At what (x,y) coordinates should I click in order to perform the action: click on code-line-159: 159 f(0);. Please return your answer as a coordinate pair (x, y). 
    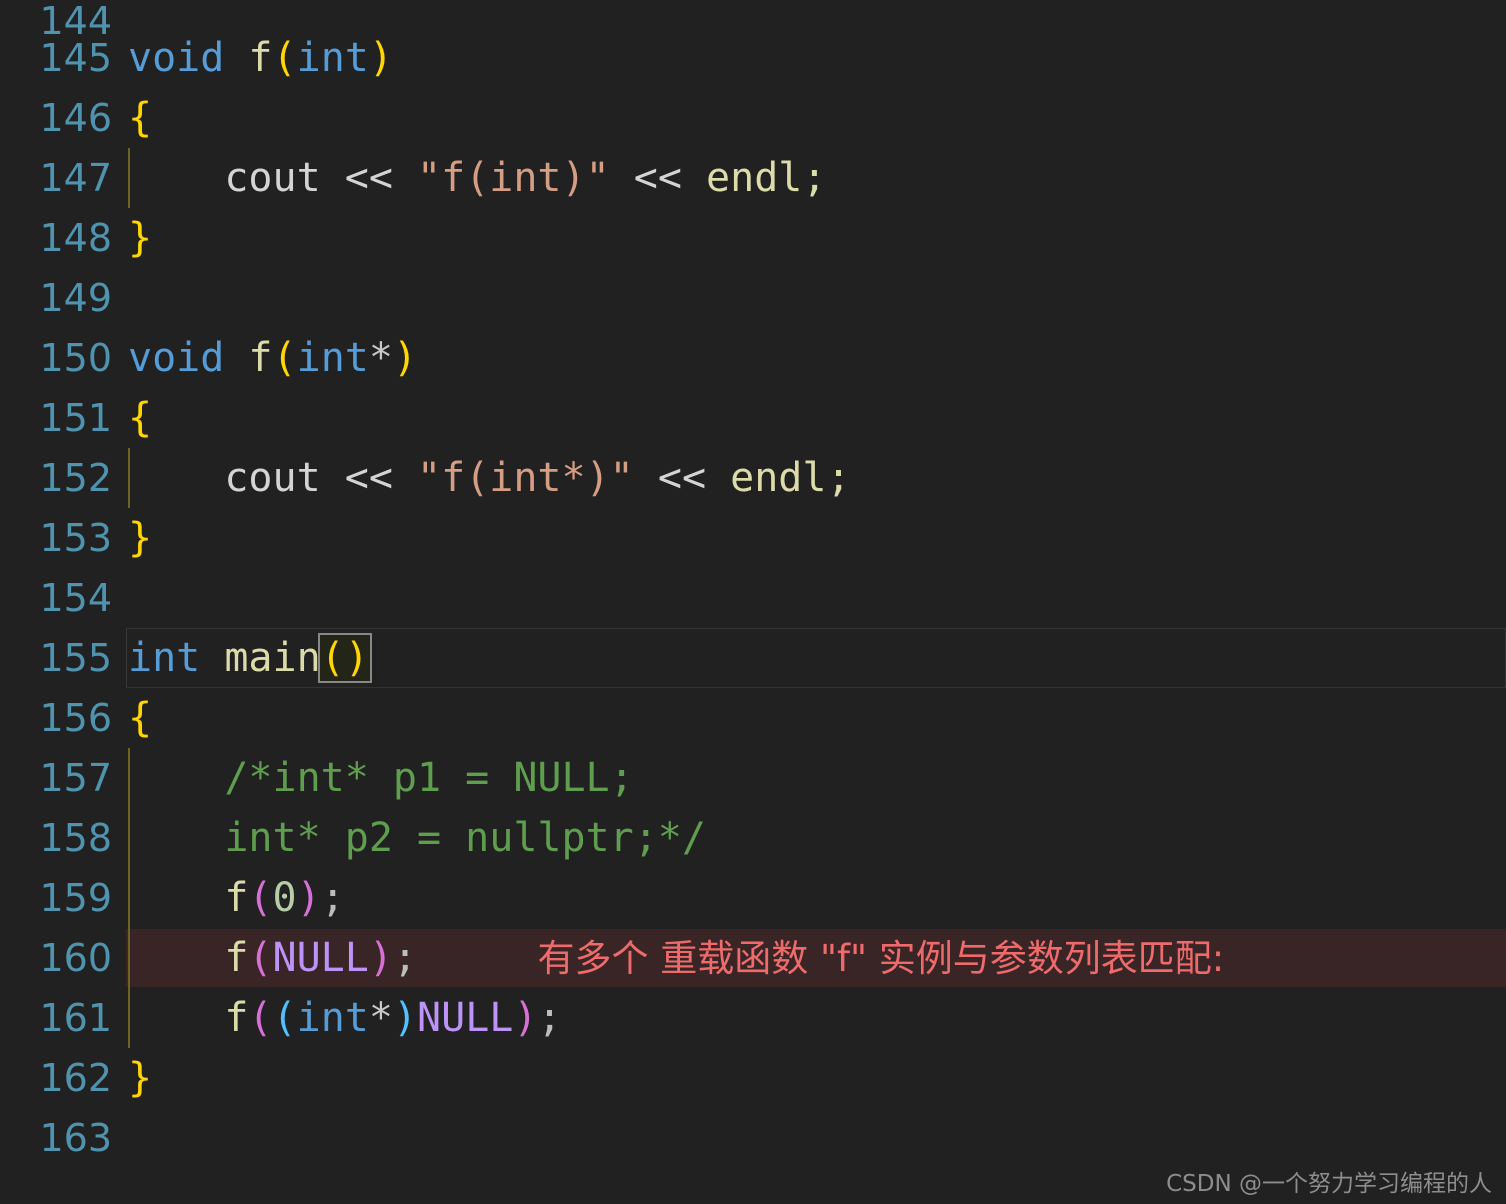
    Looking at the image, I should click on (753, 898).